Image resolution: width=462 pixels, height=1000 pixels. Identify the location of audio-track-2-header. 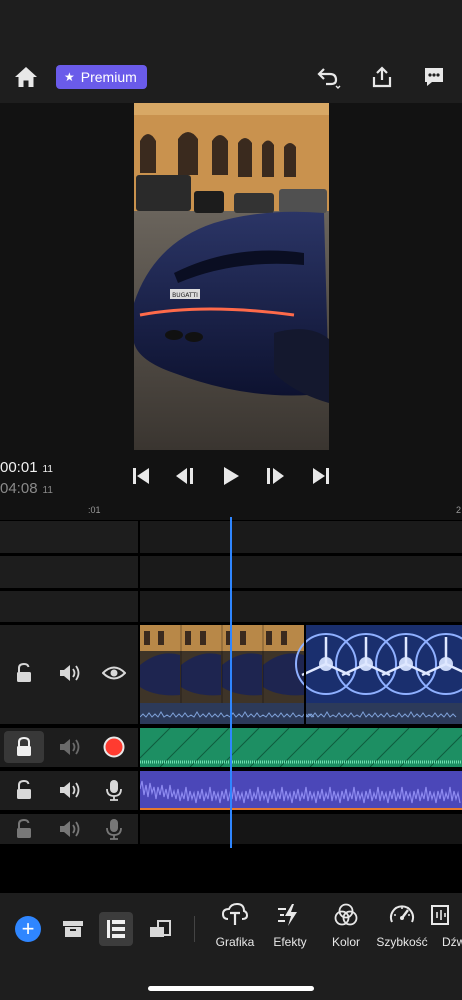
(69, 790).